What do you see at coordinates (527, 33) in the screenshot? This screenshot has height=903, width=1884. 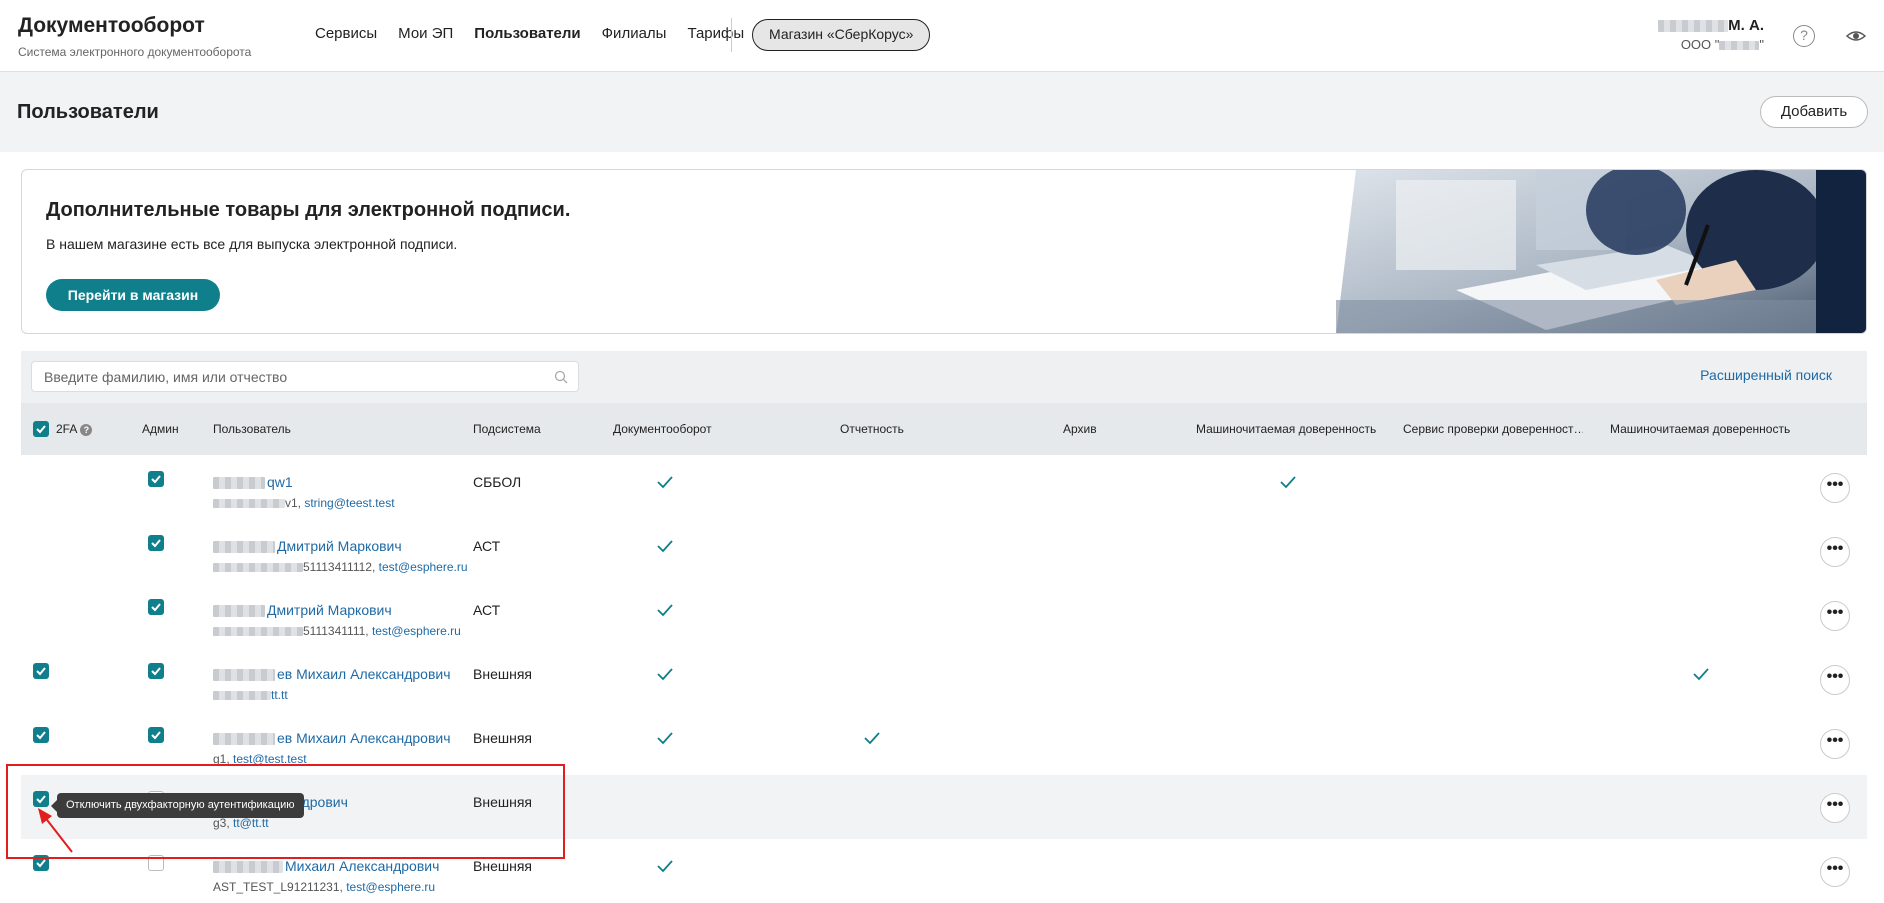 I see `nav-item-users: Пользователи` at bounding box center [527, 33].